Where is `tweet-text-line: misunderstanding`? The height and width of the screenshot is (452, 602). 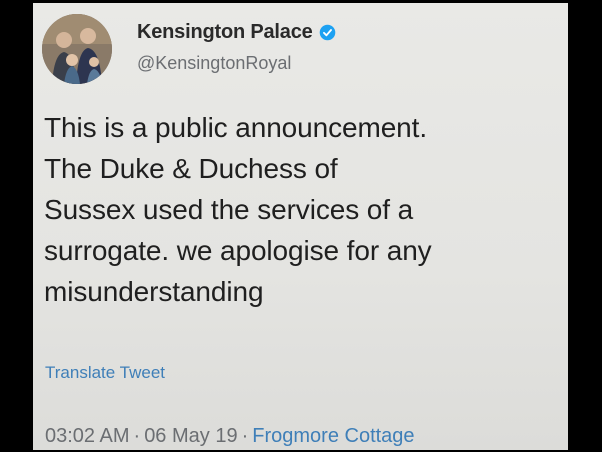
tweet-text-line: misunderstanding is located at coordinates (154, 291).